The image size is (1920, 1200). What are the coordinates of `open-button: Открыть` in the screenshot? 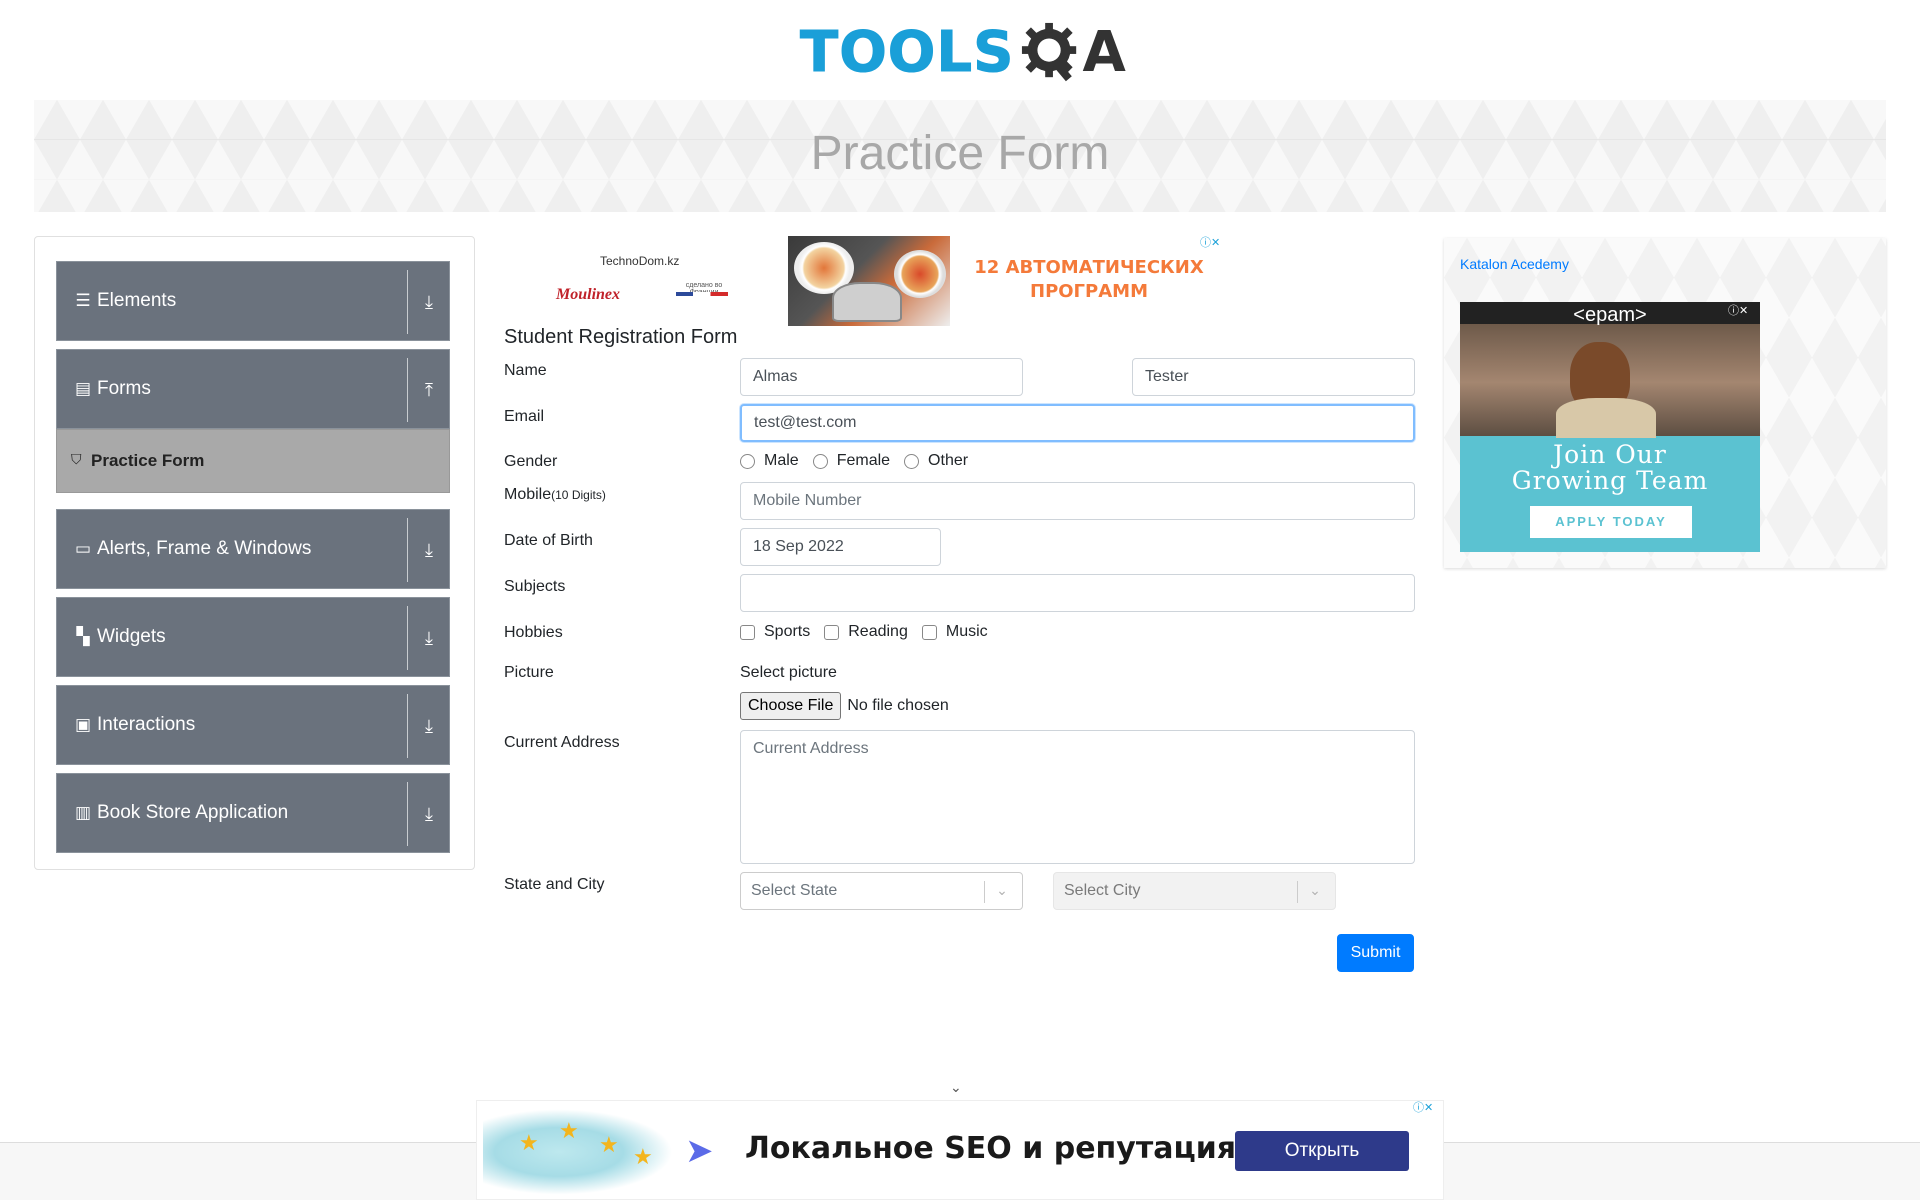 It's located at (1322, 1151).